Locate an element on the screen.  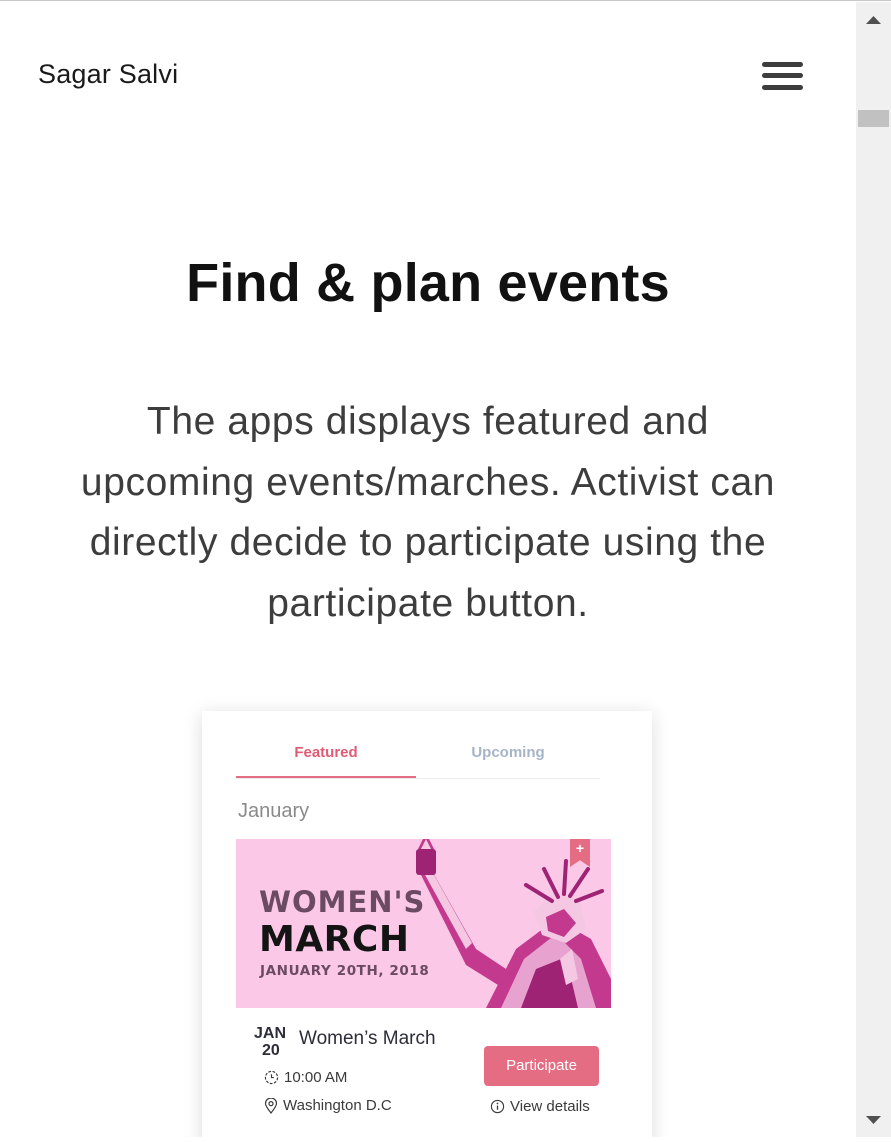
event-title: Women’s March is located at coordinates (367, 1039).